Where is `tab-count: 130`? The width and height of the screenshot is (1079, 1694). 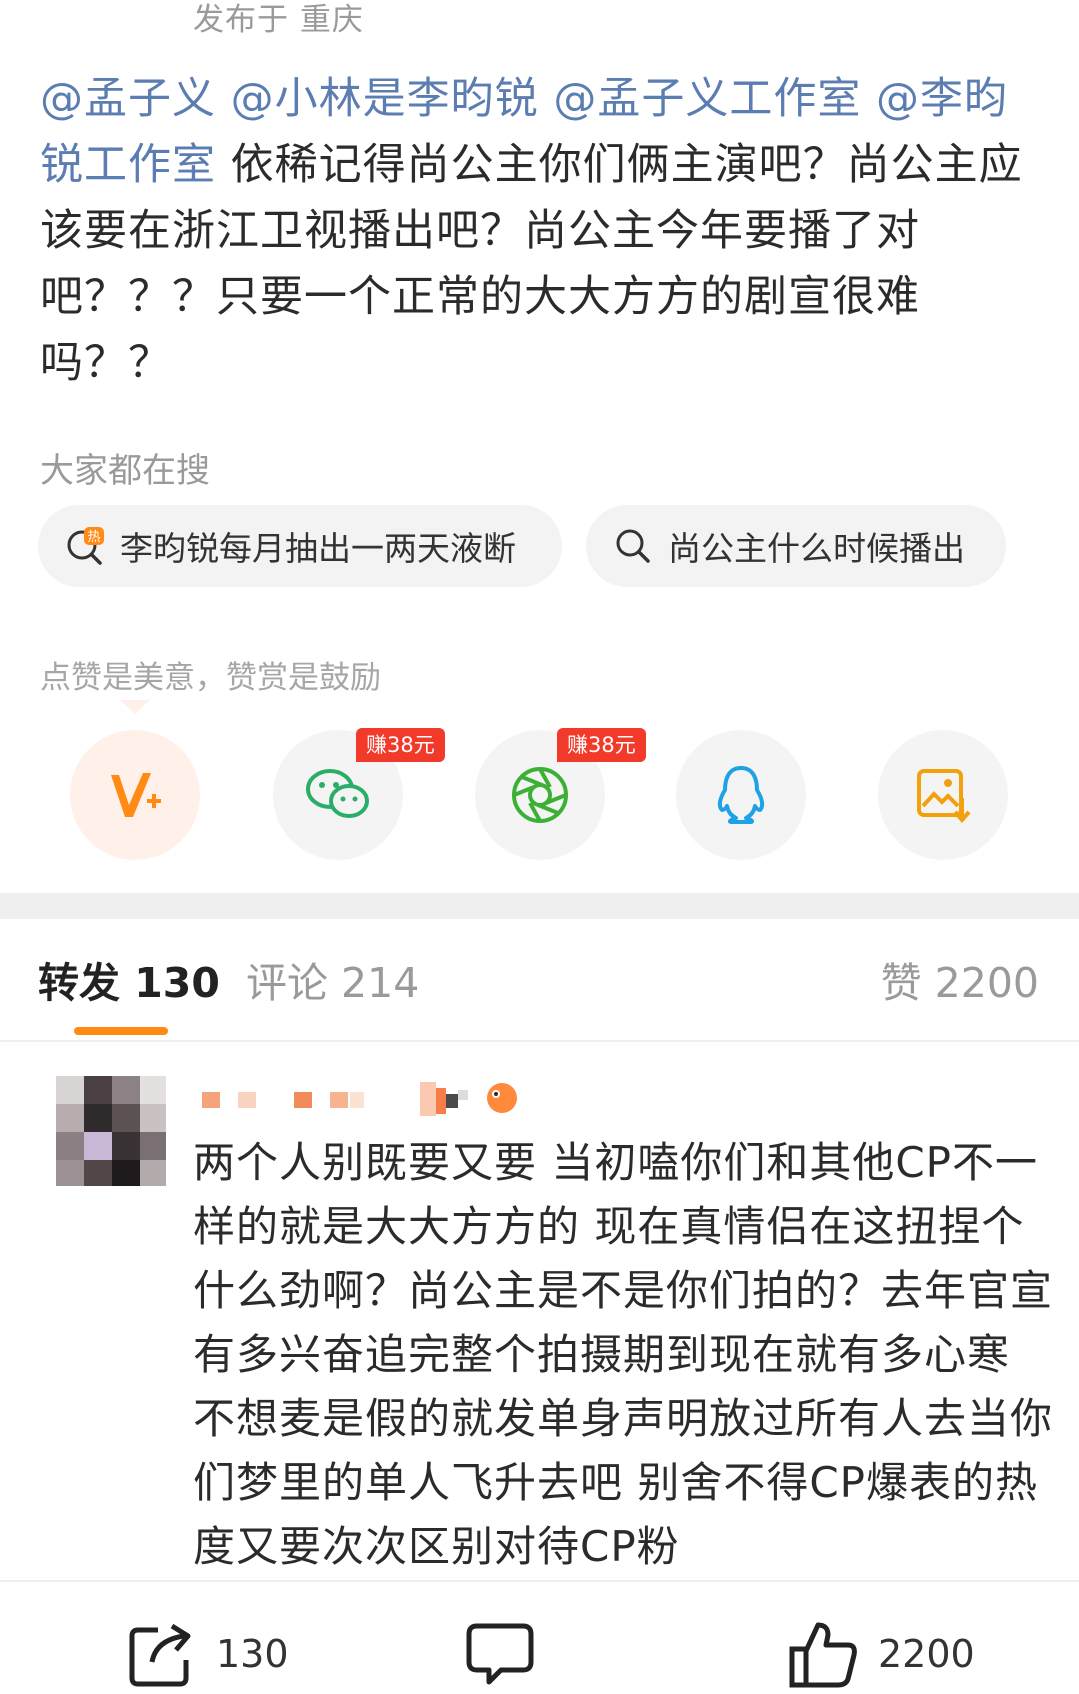 tab-count: 130 is located at coordinates (177, 983).